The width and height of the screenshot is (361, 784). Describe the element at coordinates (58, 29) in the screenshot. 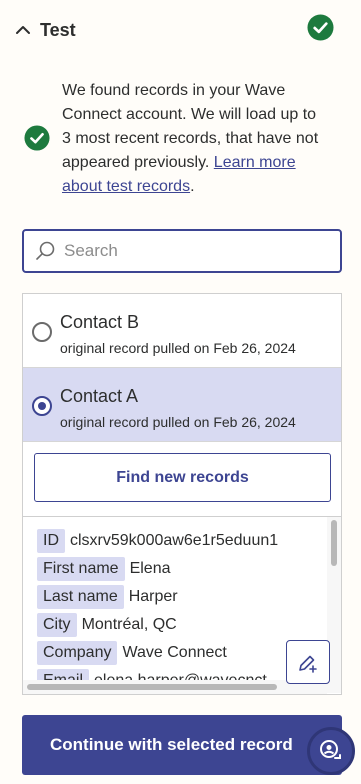

I see `section-title: Test` at that location.